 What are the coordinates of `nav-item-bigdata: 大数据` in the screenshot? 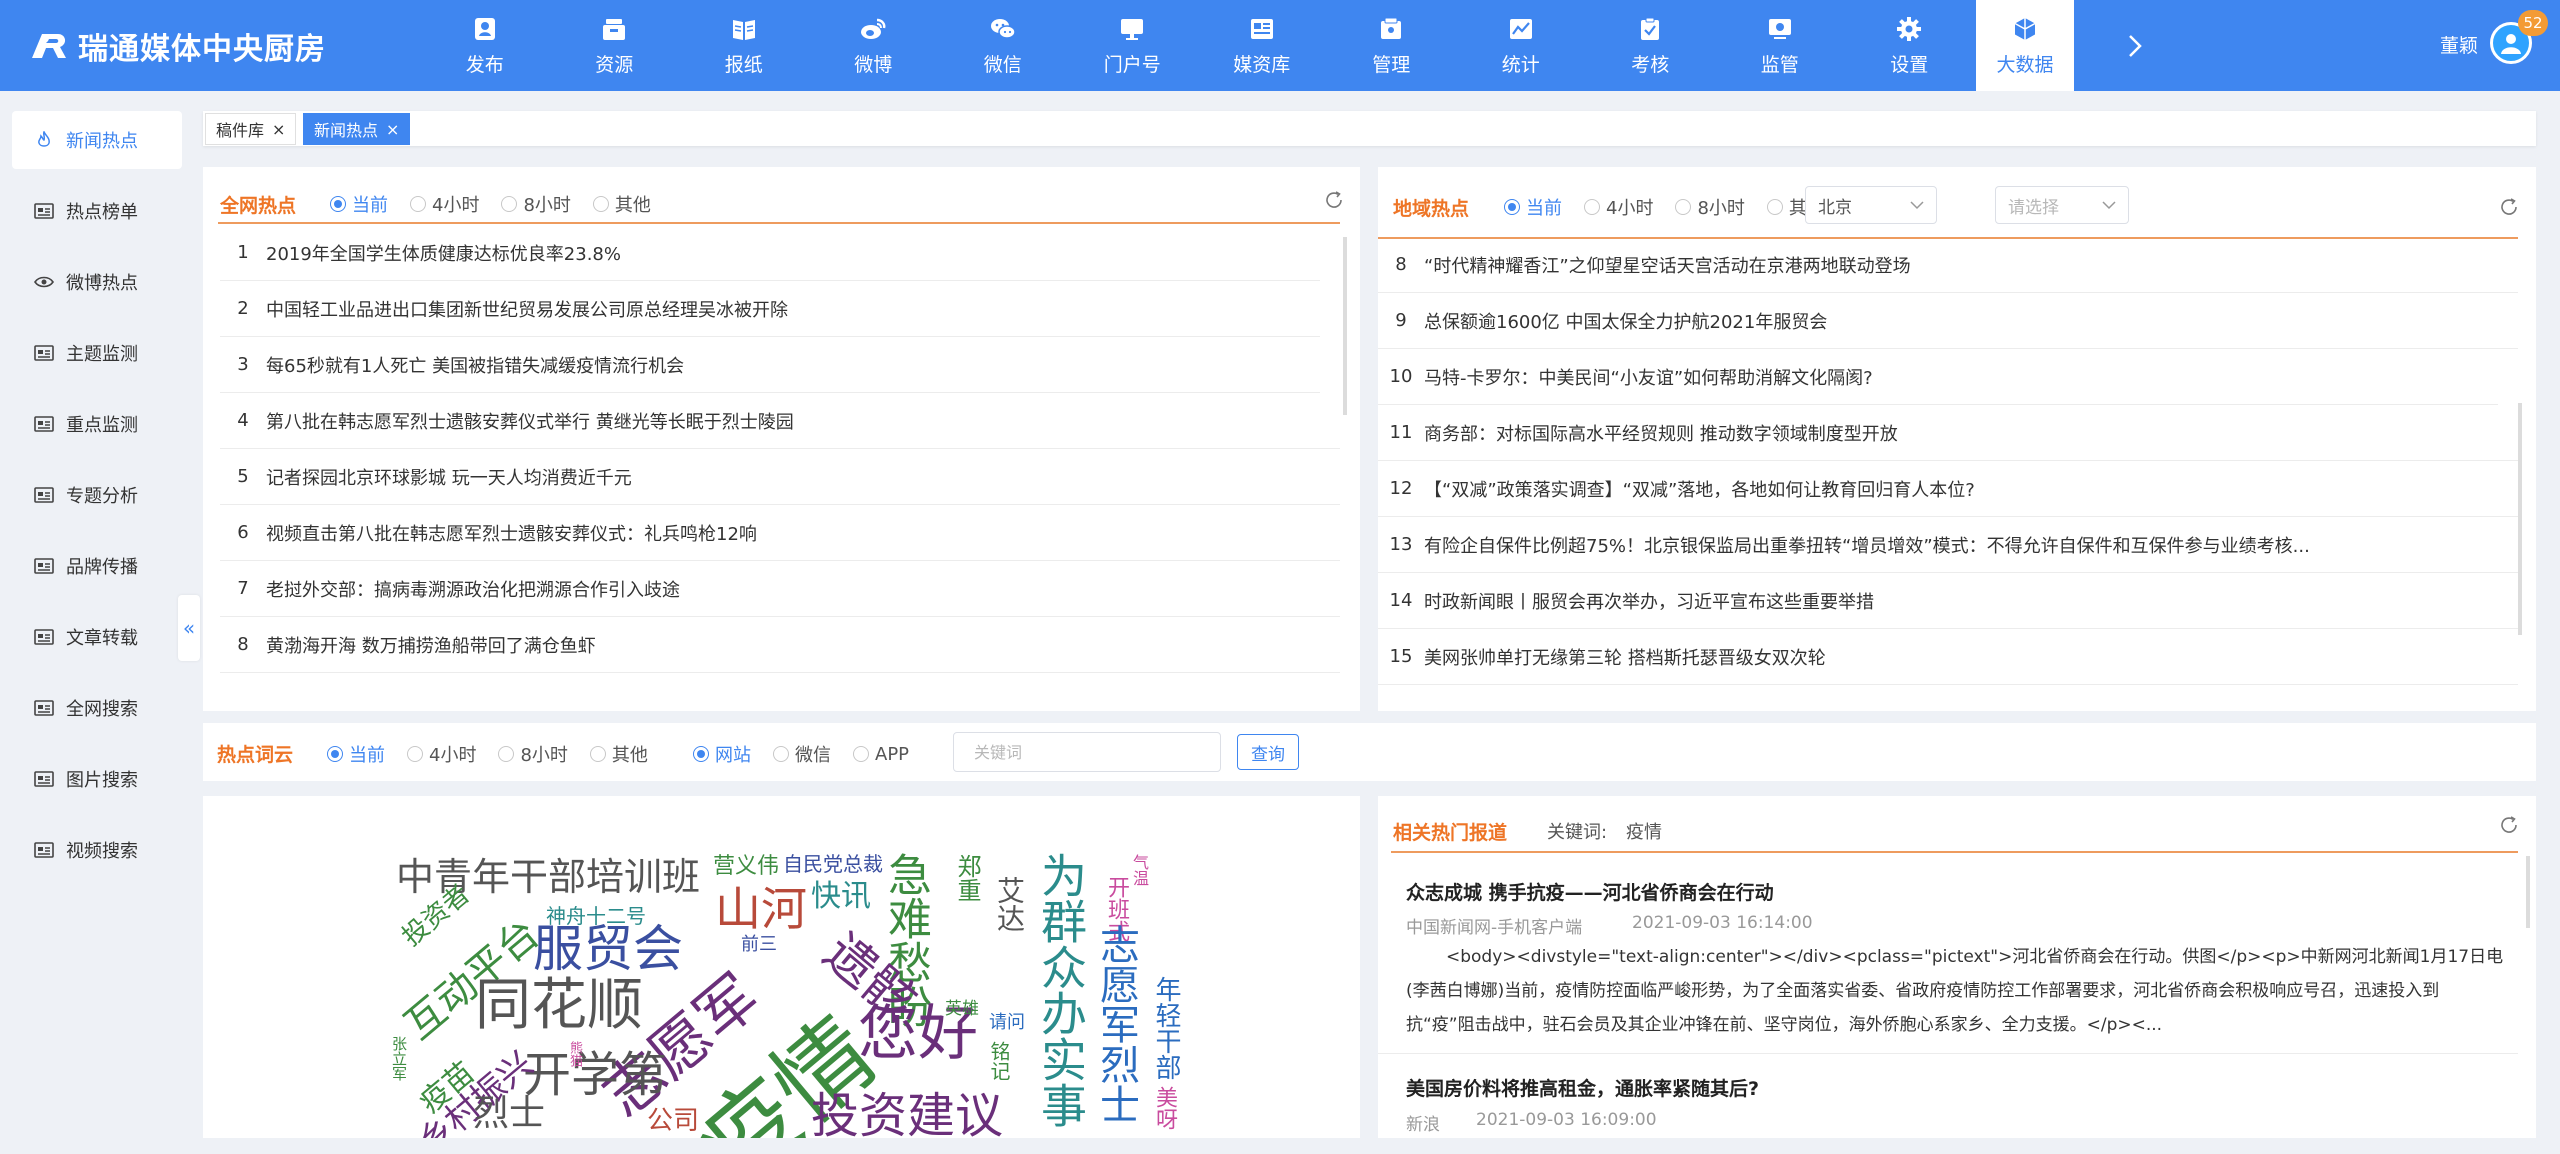 It's located at (2025, 45).